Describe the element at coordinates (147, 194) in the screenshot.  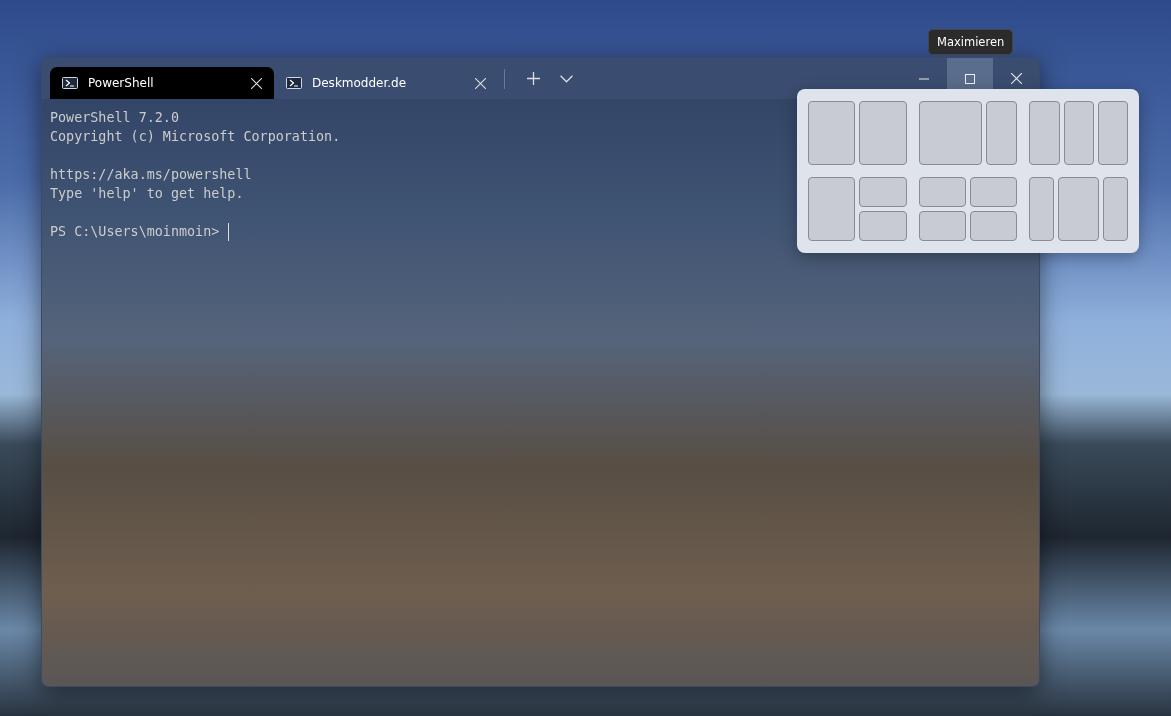
I see `terminal-output-line: Type 'help' to get help.` at that location.